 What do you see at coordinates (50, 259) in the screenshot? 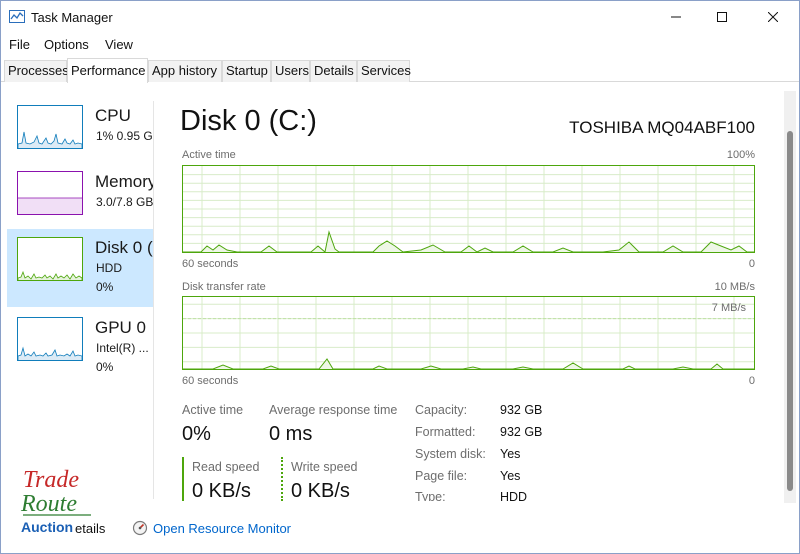
I see `disk-thumbnail-graph` at bounding box center [50, 259].